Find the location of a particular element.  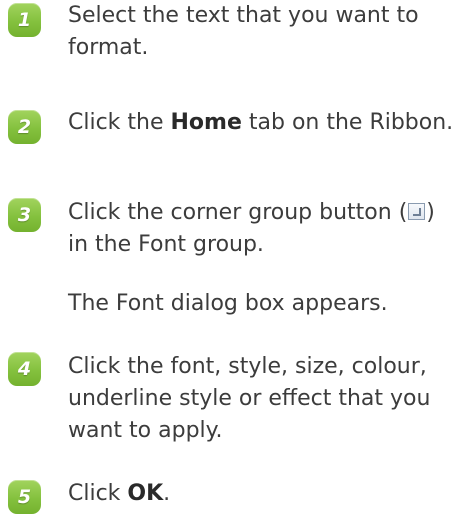

step-text-before: Click the corner group button ( is located at coordinates (238, 212).